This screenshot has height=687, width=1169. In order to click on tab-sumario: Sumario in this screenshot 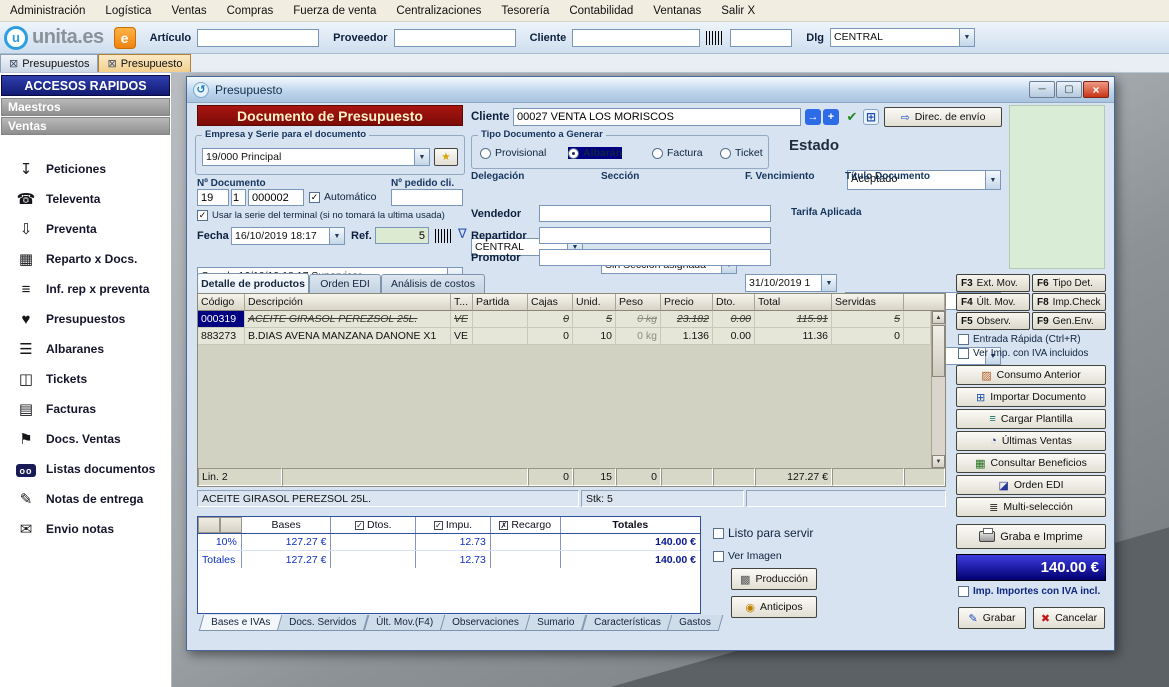, I will do `click(556, 623)`.